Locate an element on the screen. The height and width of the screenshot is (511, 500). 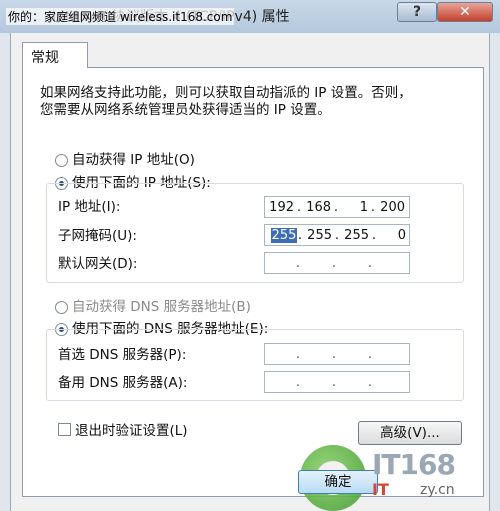
brand-text-a: IT168 is located at coordinates (414, 464).